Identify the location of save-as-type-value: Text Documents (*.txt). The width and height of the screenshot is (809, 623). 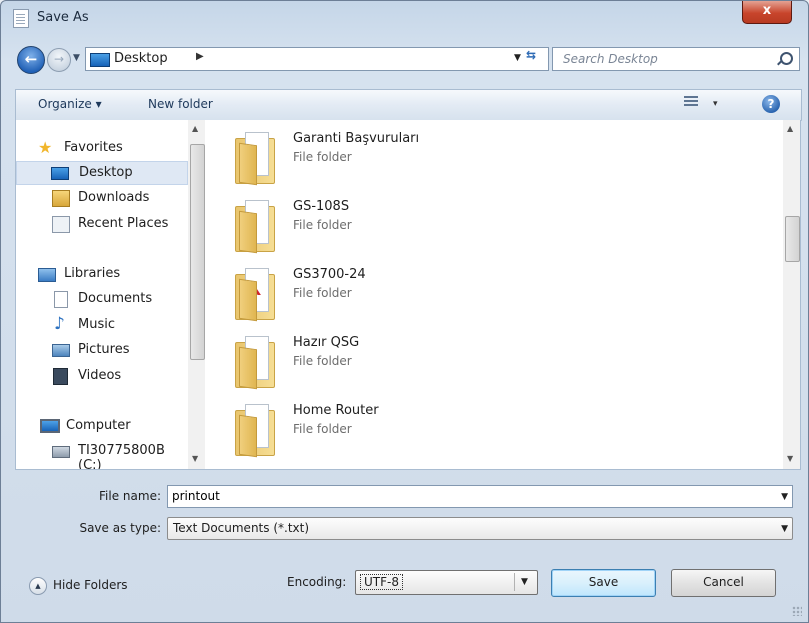
(241, 528).